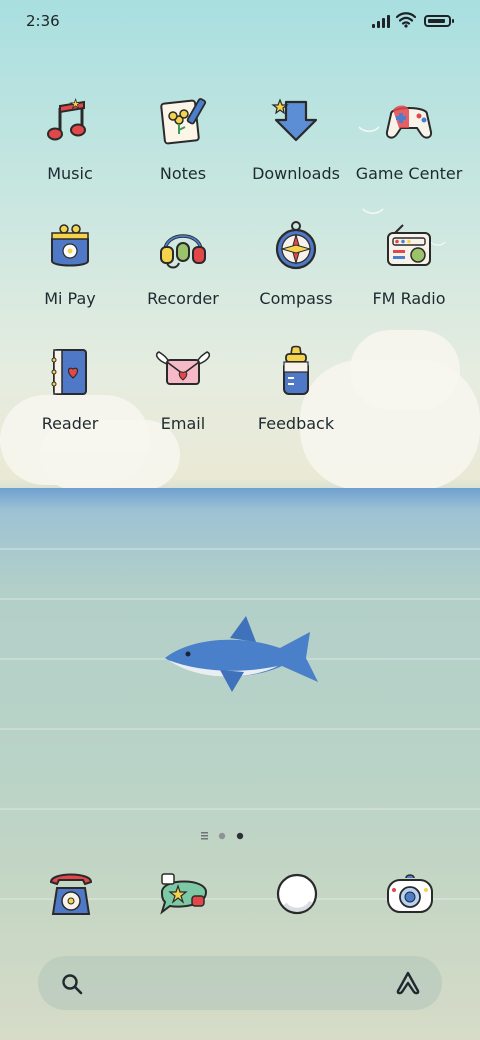 The image size is (480, 1040). What do you see at coordinates (406, 20) in the screenshot?
I see `wifi-icon` at bounding box center [406, 20].